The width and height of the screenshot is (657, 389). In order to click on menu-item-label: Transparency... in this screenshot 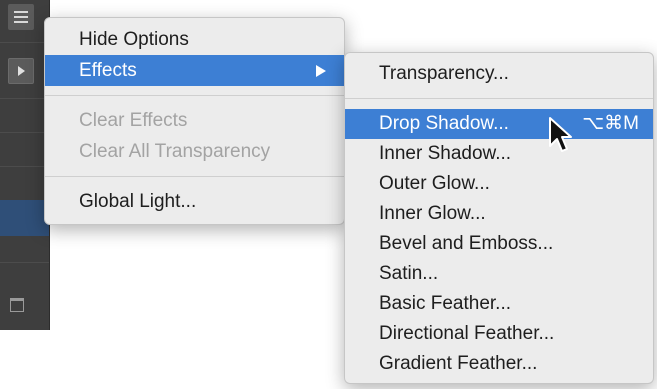, I will do `click(444, 73)`.